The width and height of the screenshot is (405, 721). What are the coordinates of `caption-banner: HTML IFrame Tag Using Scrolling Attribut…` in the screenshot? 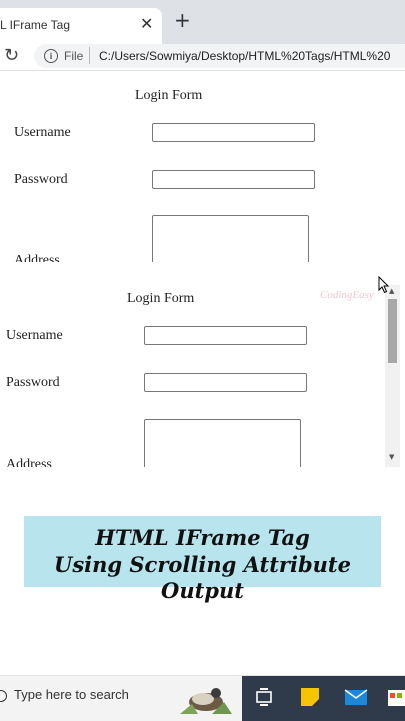 It's located at (202, 559).